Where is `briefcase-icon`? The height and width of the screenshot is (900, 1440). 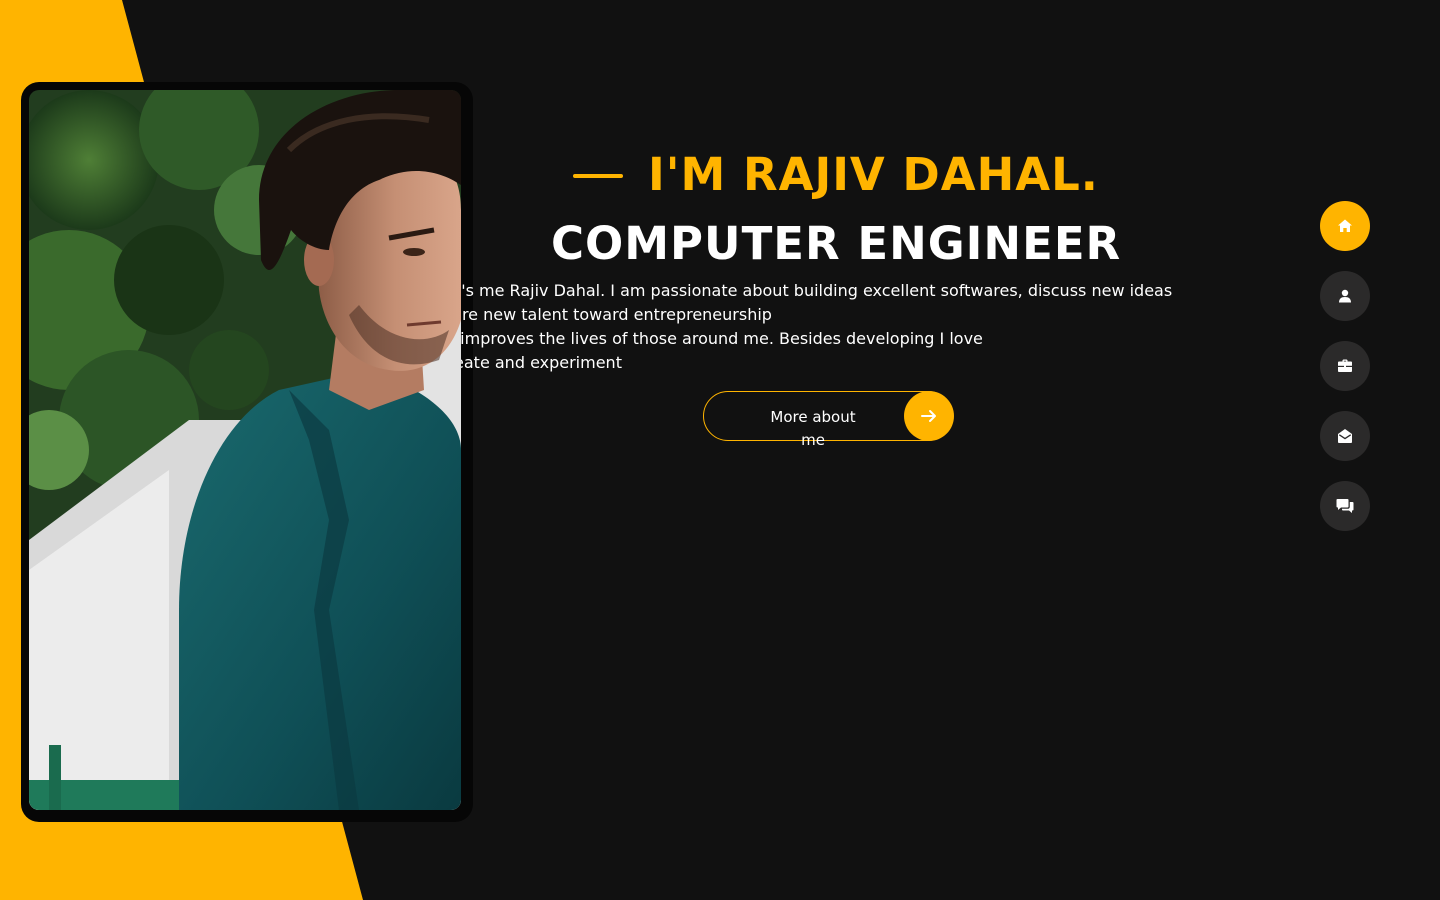 briefcase-icon is located at coordinates (1345, 365).